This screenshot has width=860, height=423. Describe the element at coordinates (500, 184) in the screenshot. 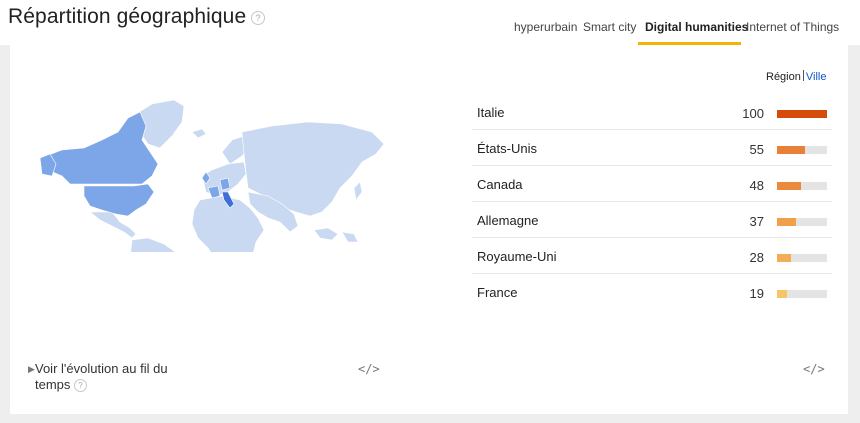

I see `country-name: Canada` at that location.